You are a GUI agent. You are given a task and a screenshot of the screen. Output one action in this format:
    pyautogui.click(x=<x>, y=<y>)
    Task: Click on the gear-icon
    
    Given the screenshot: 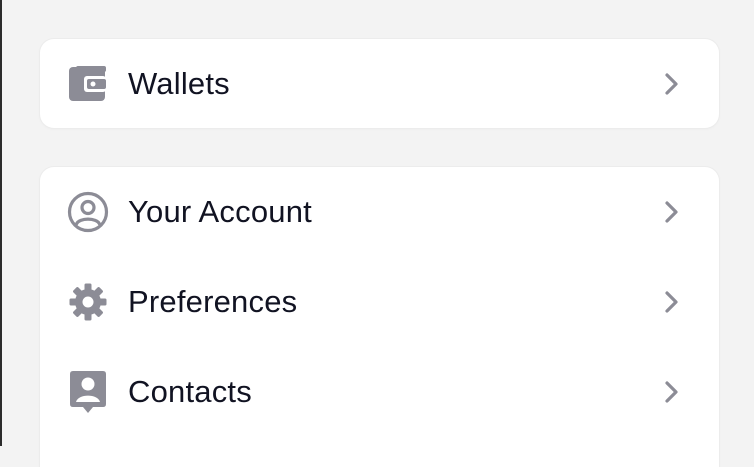 What is the action you would take?
    pyautogui.click(x=88, y=302)
    